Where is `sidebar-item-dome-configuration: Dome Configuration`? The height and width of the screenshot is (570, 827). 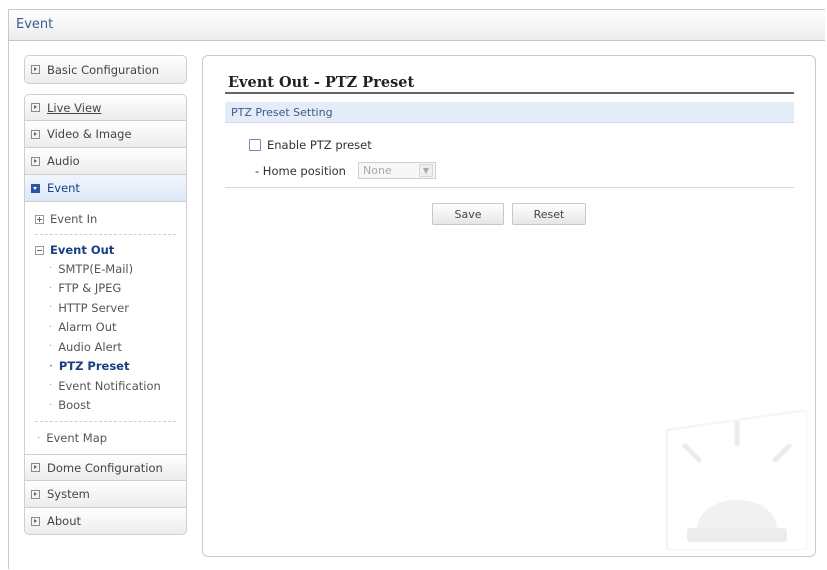
sidebar-item-dome-configuration: Dome Configuration is located at coordinates (105, 467).